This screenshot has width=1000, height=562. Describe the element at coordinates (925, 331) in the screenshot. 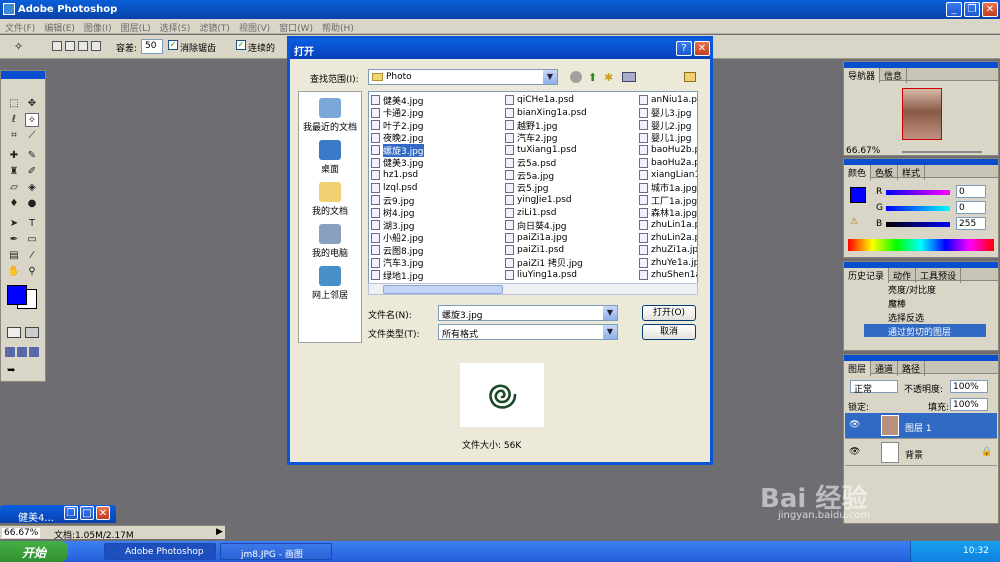

I see `history-item-active: 通过剪切的图层` at that location.